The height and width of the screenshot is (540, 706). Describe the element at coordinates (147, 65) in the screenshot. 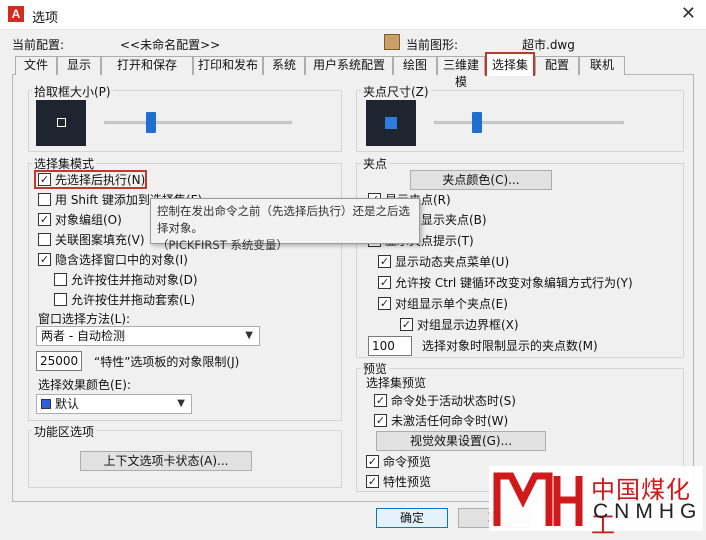

I see `tab-open-save: 打开和保存` at that location.